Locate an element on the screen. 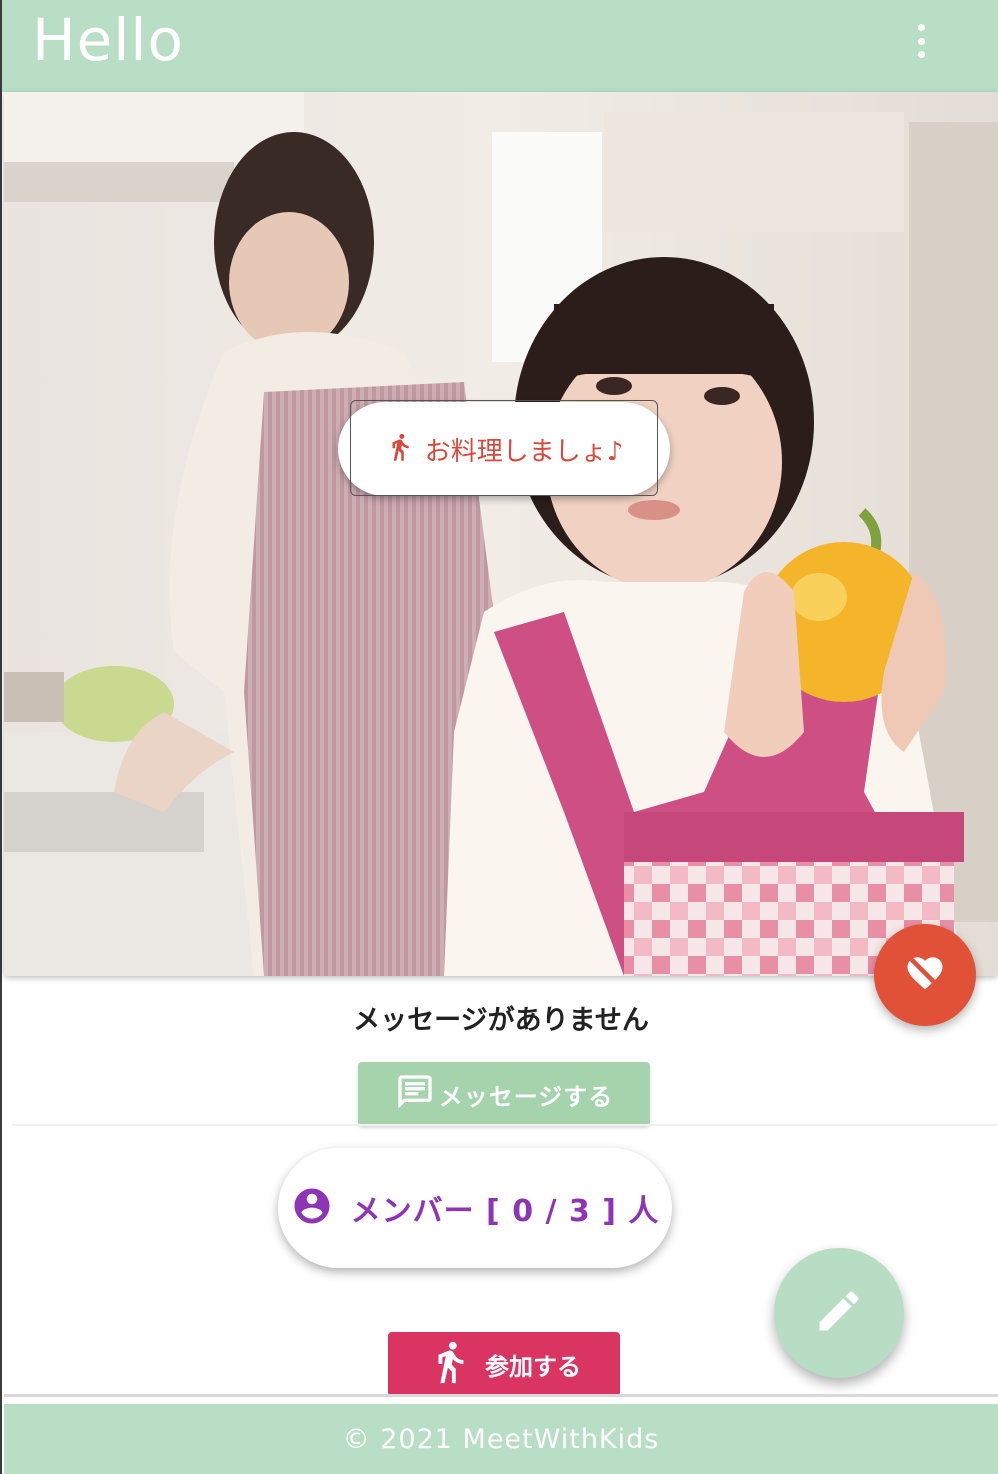 This screenshot has height=1474, width=998. send-message-label: メッセージする is located at coordinates (526, 1096).